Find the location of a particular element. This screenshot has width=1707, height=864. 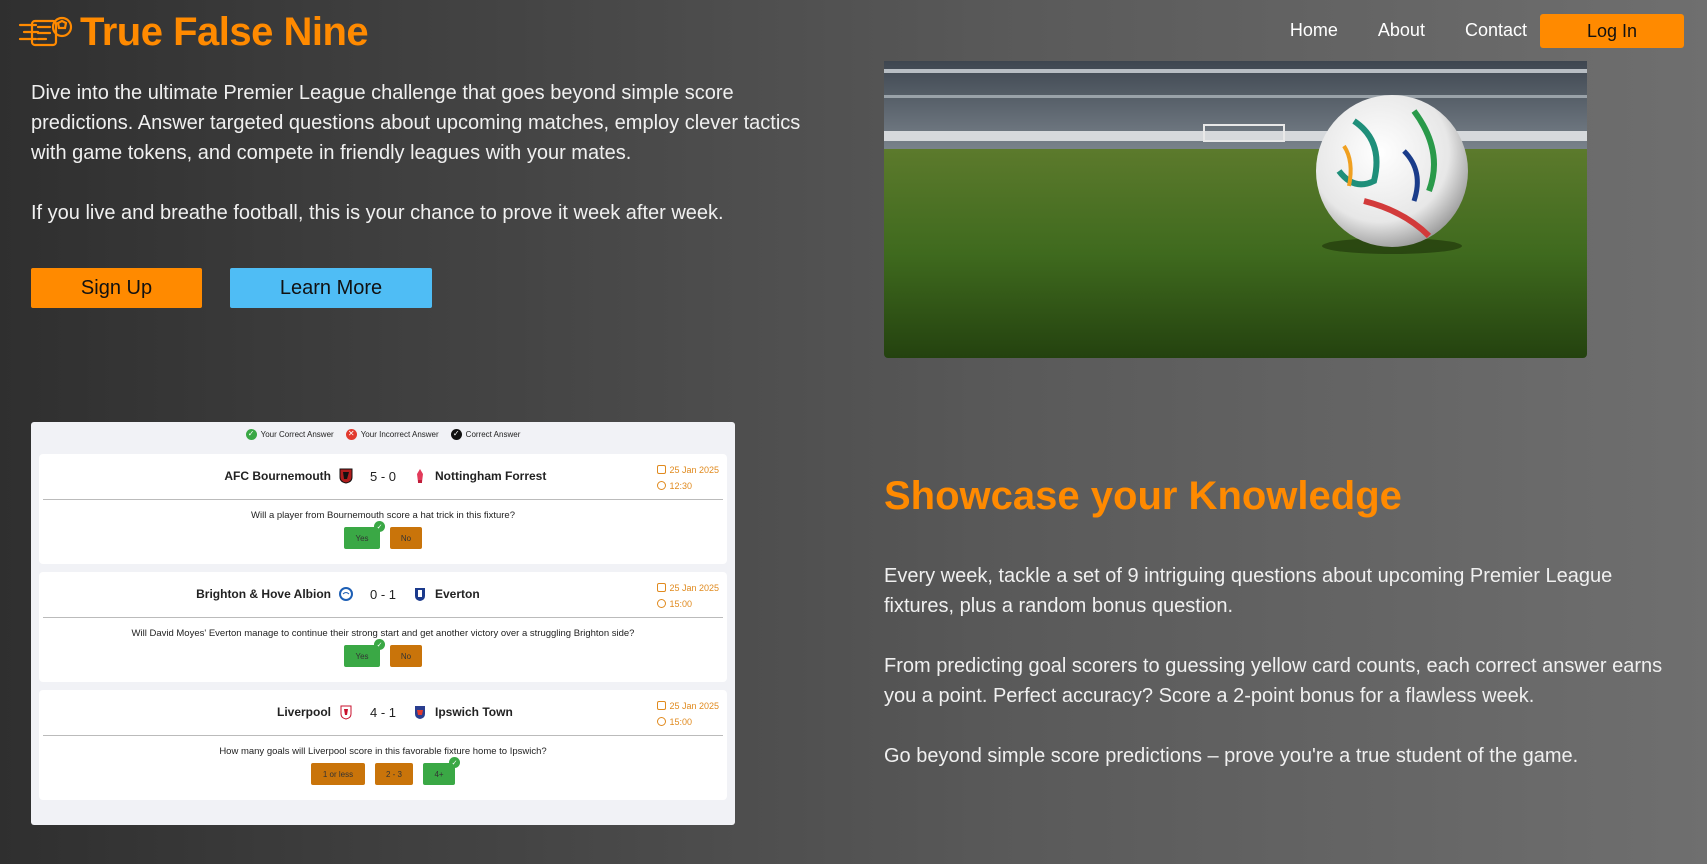

ipswich-crest-icon is located at coordinates (420, 712).